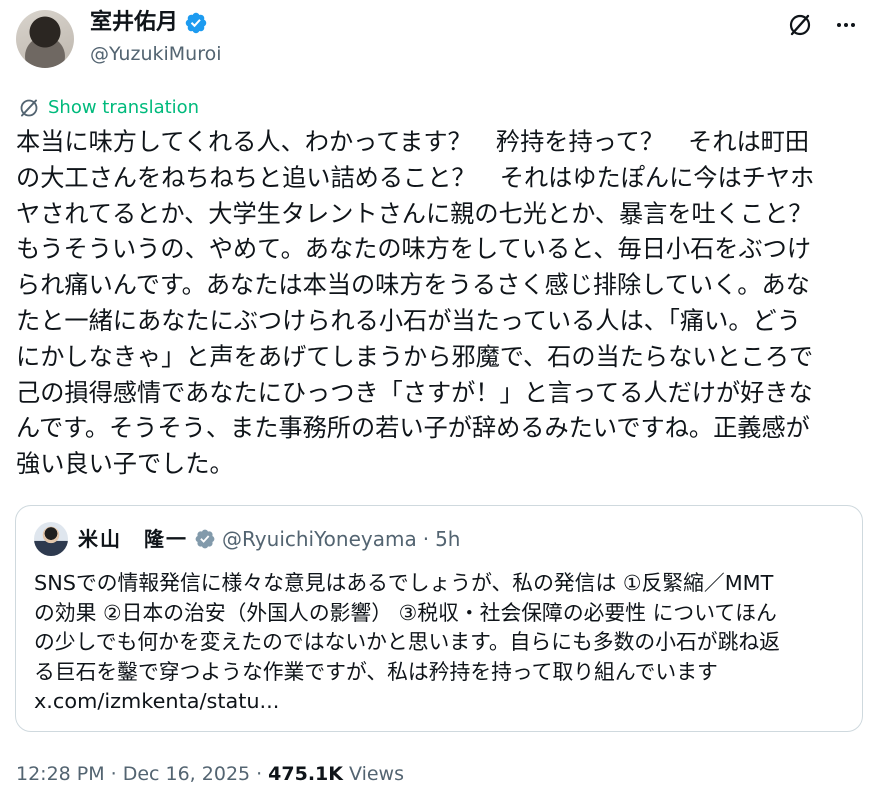  I want to click on quote-author-handle: @RyuichiYoneyama, so click(319, 539).